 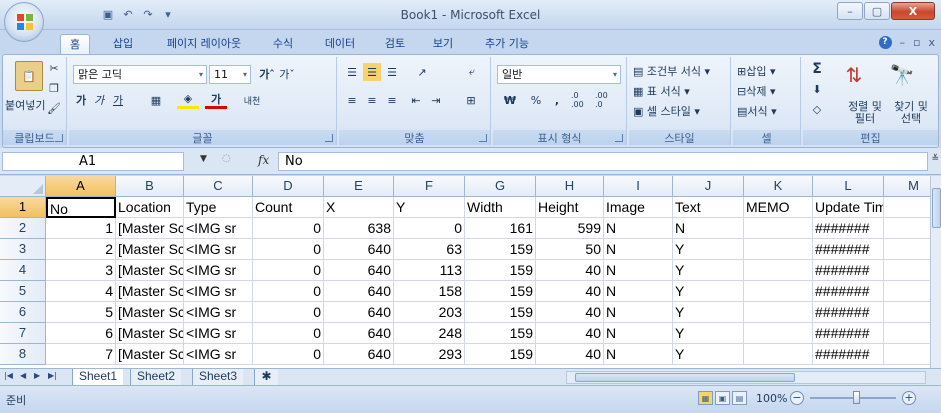 What do you see at coordinates (352, 100) in the screenshot?
I see `align-left-icon: ≡` at bounding box center [352, 100].